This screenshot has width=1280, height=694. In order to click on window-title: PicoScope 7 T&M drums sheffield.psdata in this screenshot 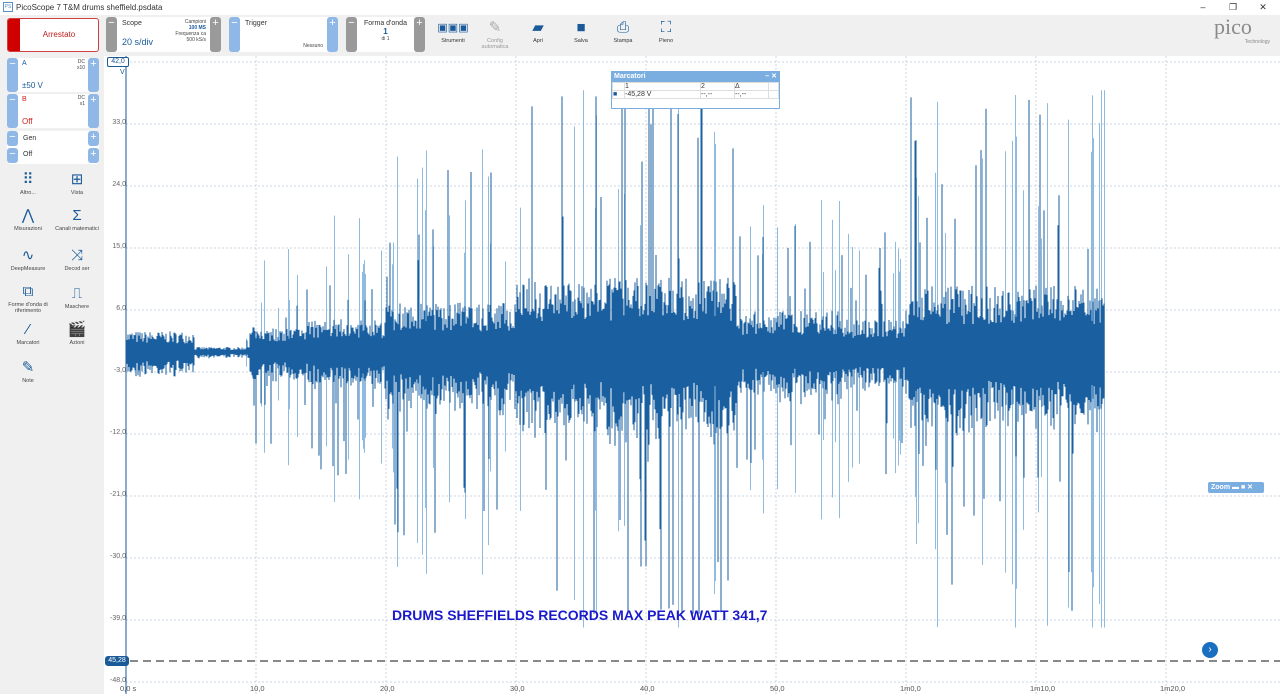, I will do `click(89, 7)`.